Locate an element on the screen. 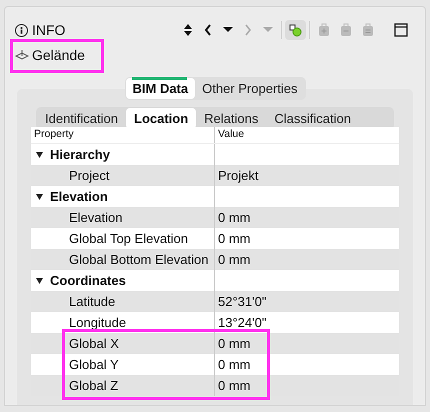 This screenshot has width=430, height=412. group-name: Elevation is located at coordinates (79, 197).